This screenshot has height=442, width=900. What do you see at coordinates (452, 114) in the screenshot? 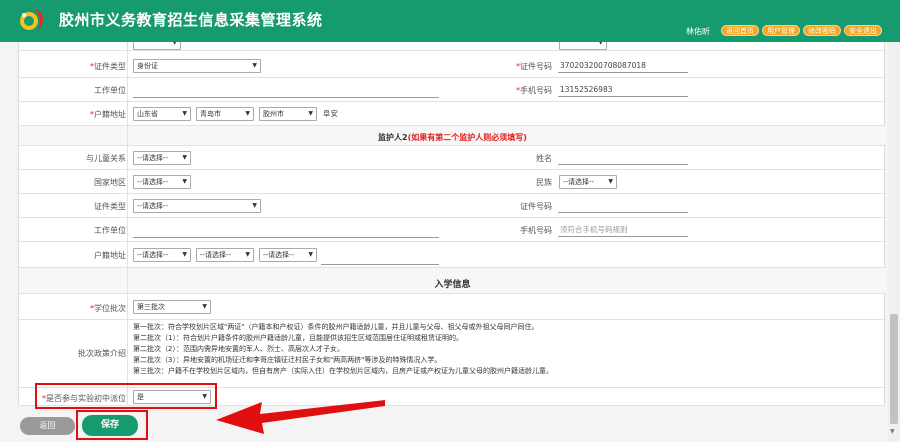
I see `form-row-hukou: *户籍地址 山东省 ▼ 青岛市 ▼ 胶州市 ▼ 阜安` at bounding box center [452, 114].